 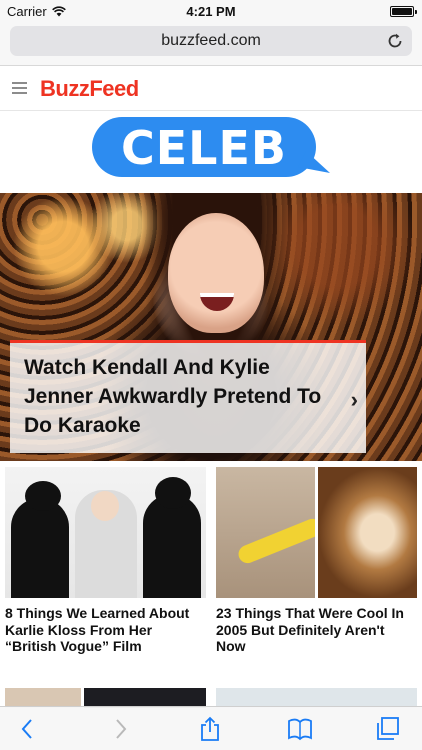 What do you see at coordinates (211, 698) in the screenshot?
I see `next-articles-row` at bounding box center [211, 698].